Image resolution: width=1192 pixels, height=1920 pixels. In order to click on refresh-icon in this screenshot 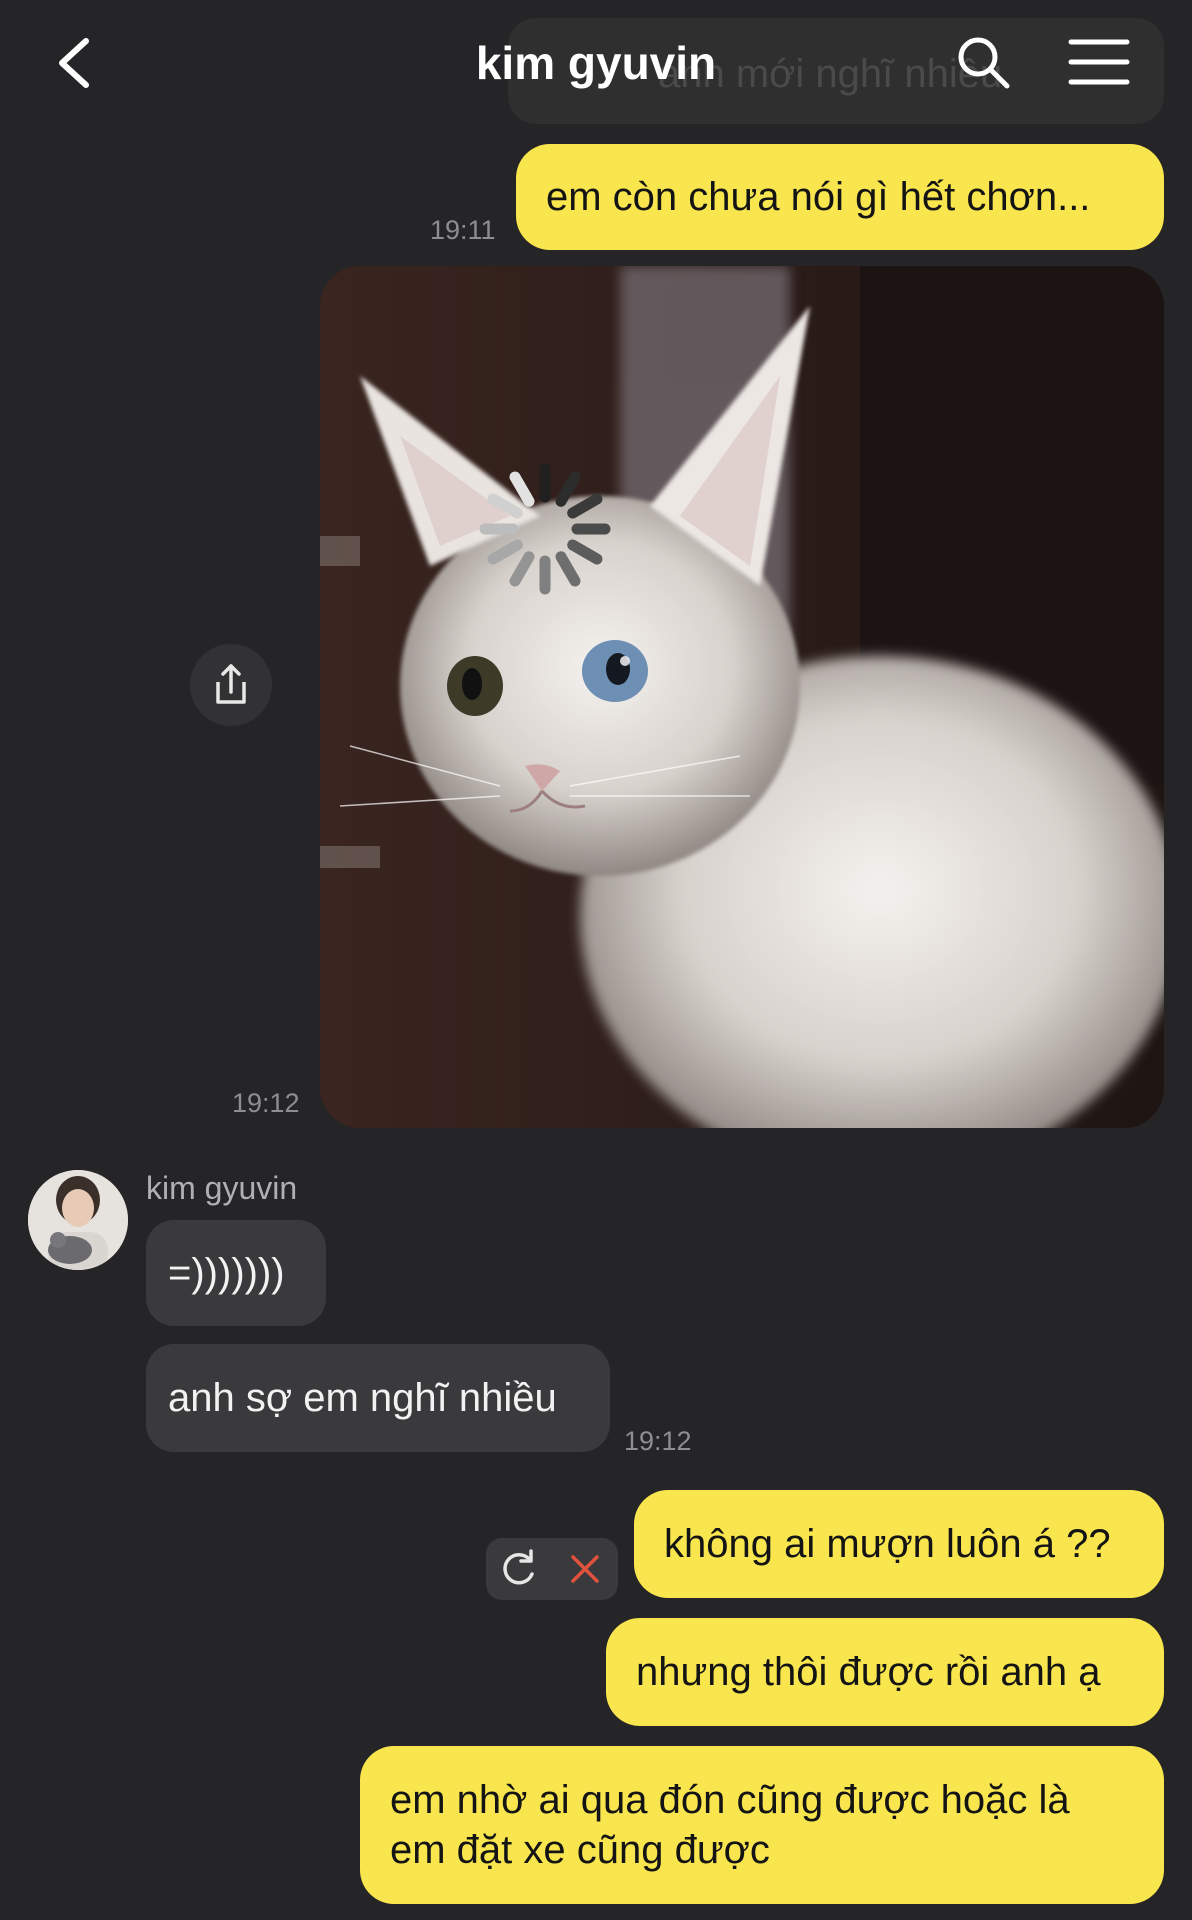, I will do `click(518, 1567)`.